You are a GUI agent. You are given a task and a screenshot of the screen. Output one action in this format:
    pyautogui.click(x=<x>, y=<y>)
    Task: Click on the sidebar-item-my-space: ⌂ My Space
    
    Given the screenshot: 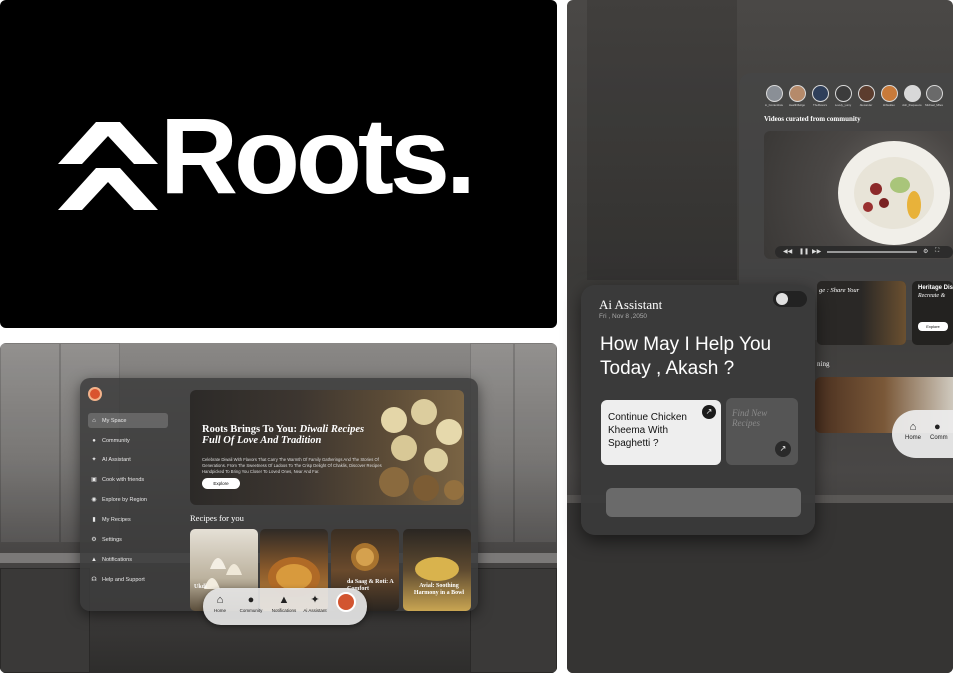 What is the action you would take?
    pyautogui.click(x=128, y=420)
    